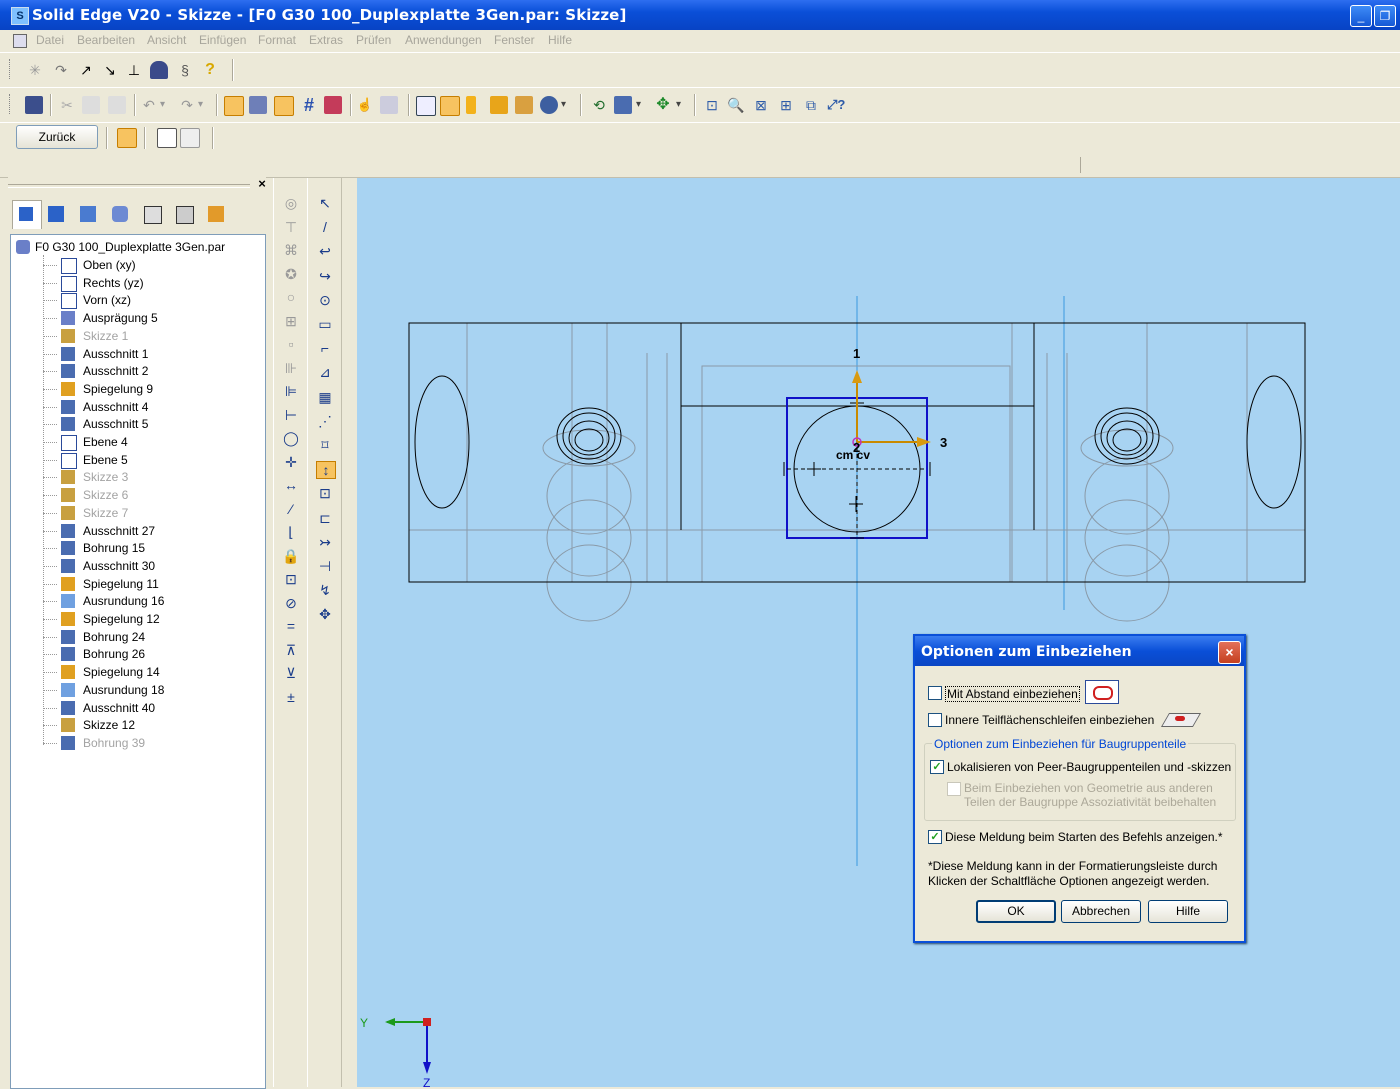  Describe the element at coordinates (106, 40) in the screenshot. I see `menu-bearbeiten: Bearbeiten` at that location.